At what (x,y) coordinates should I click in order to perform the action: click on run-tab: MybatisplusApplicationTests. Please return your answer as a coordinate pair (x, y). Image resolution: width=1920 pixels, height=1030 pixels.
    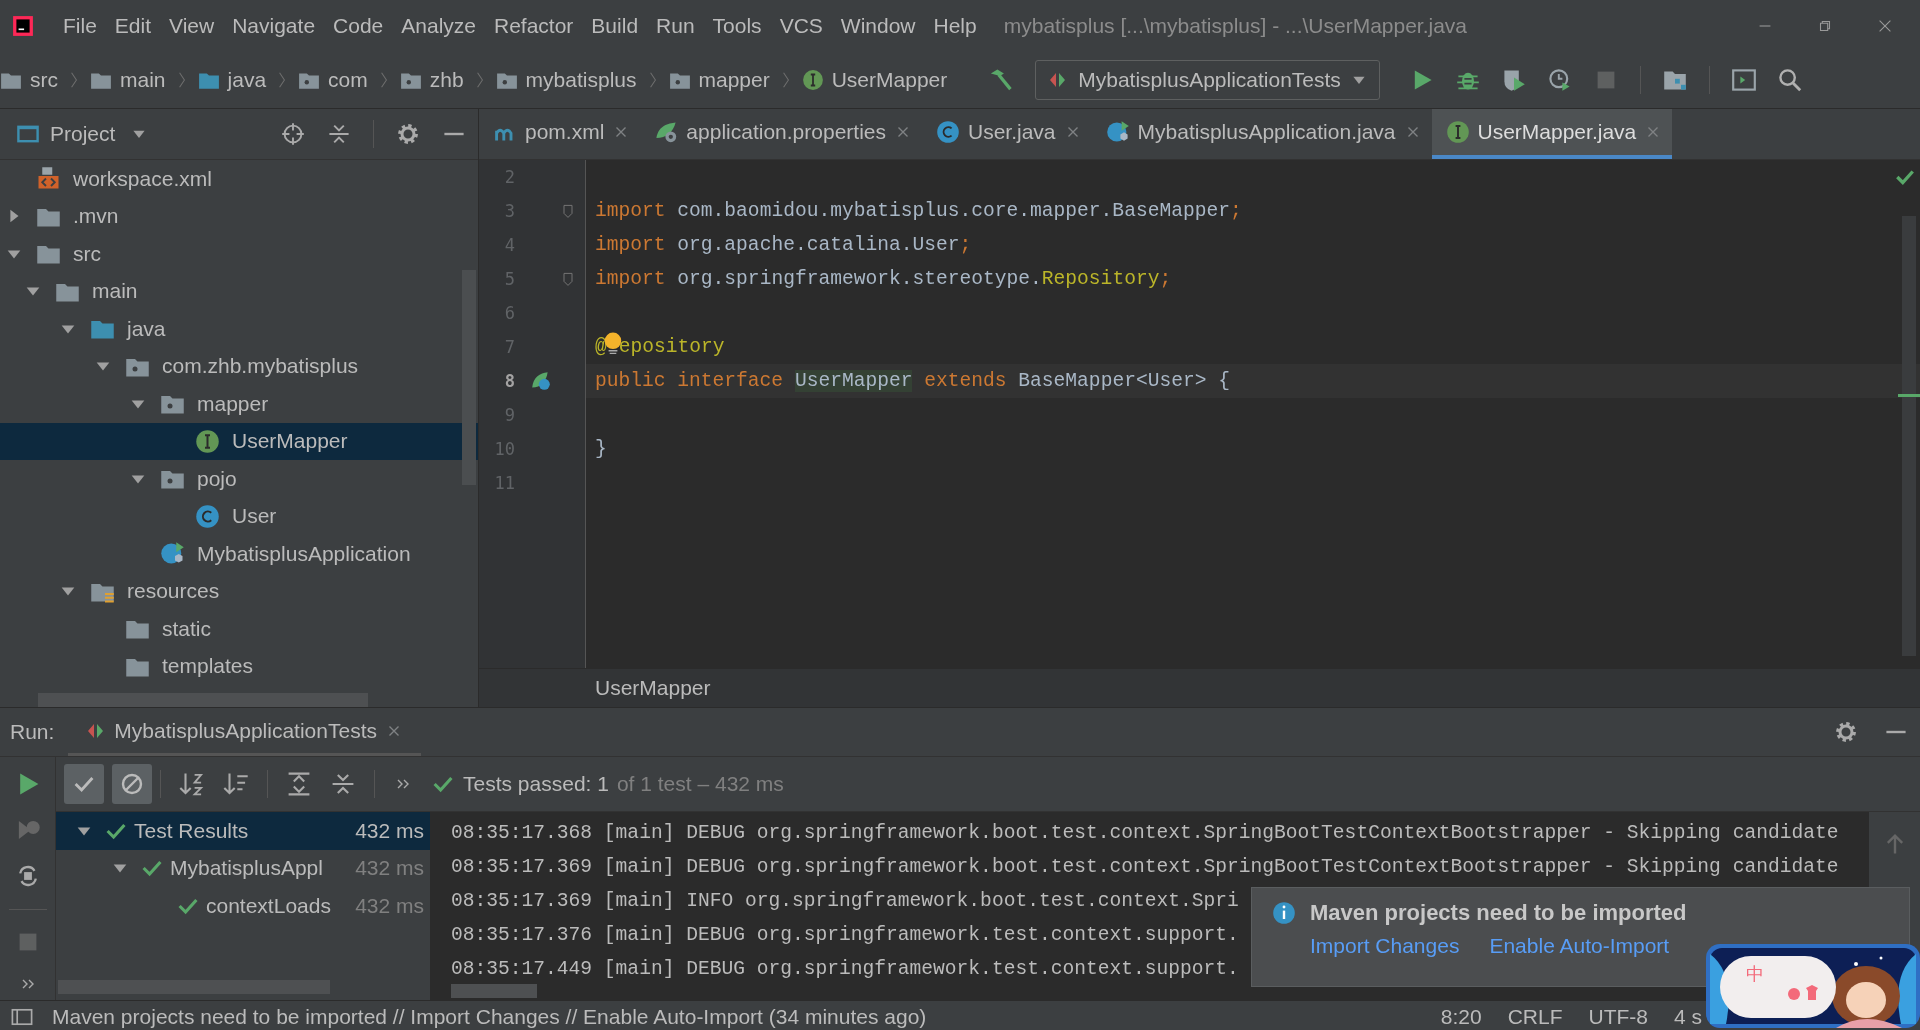
    Looking at the image, I should click on (244, 732).